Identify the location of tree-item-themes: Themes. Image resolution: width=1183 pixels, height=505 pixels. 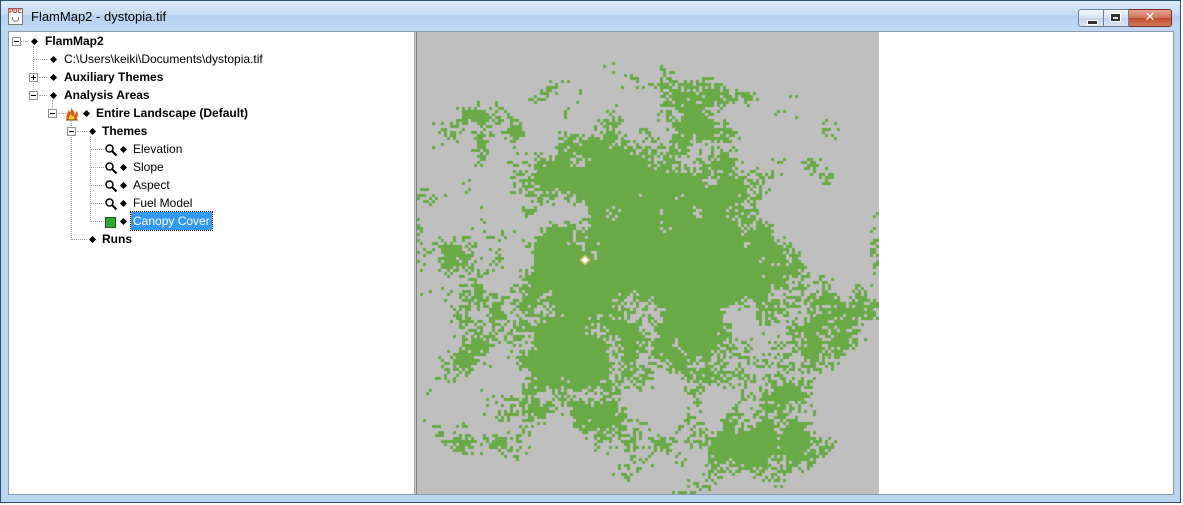
(124, 131).